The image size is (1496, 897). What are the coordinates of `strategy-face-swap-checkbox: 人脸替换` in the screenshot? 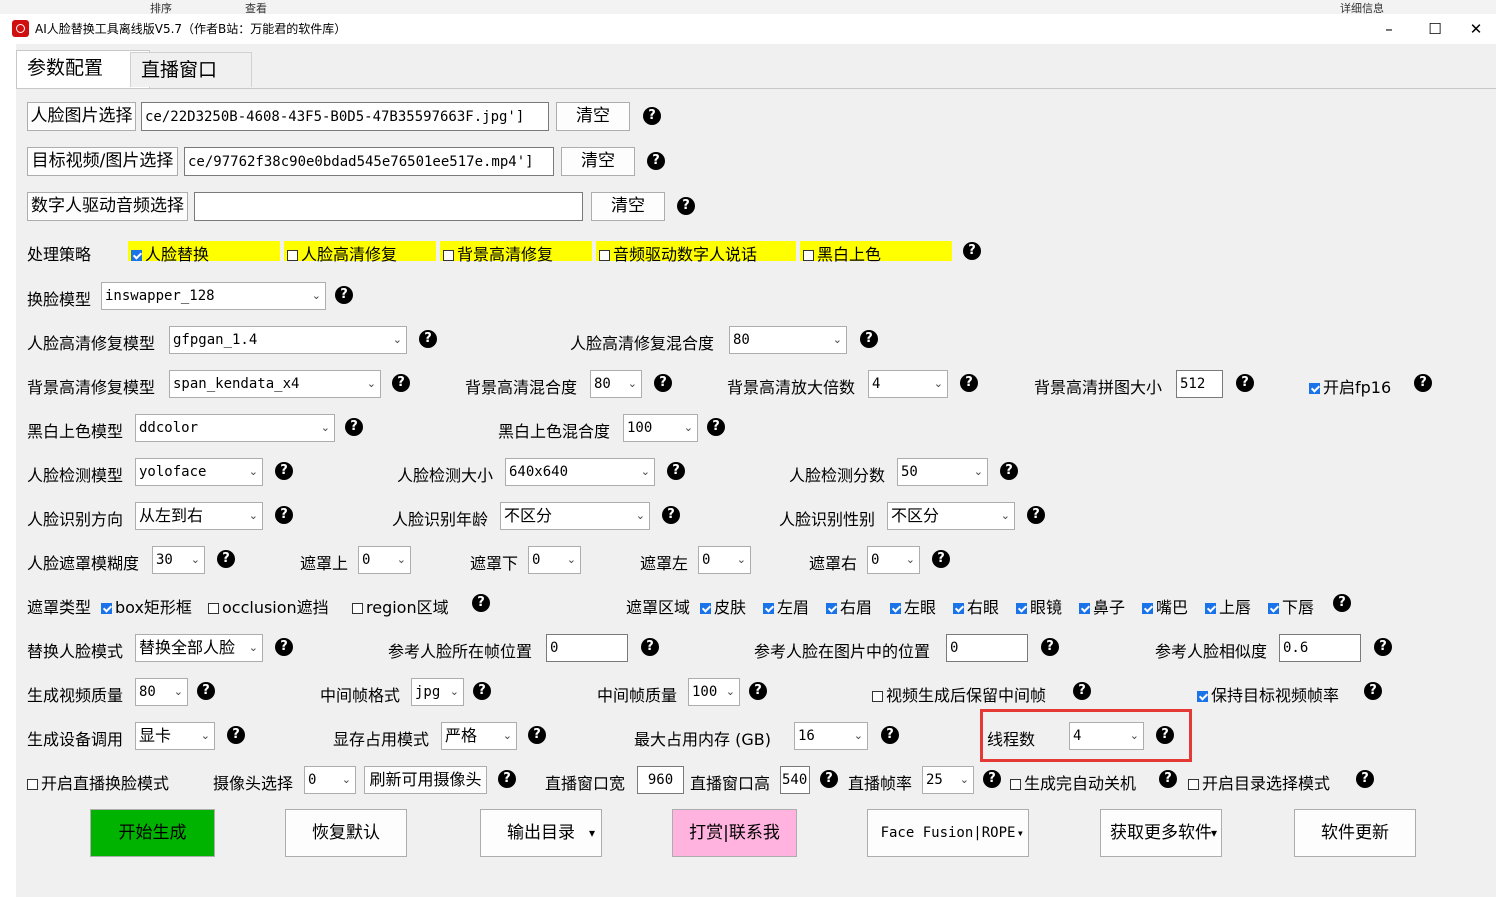 It's located at (170, 253).